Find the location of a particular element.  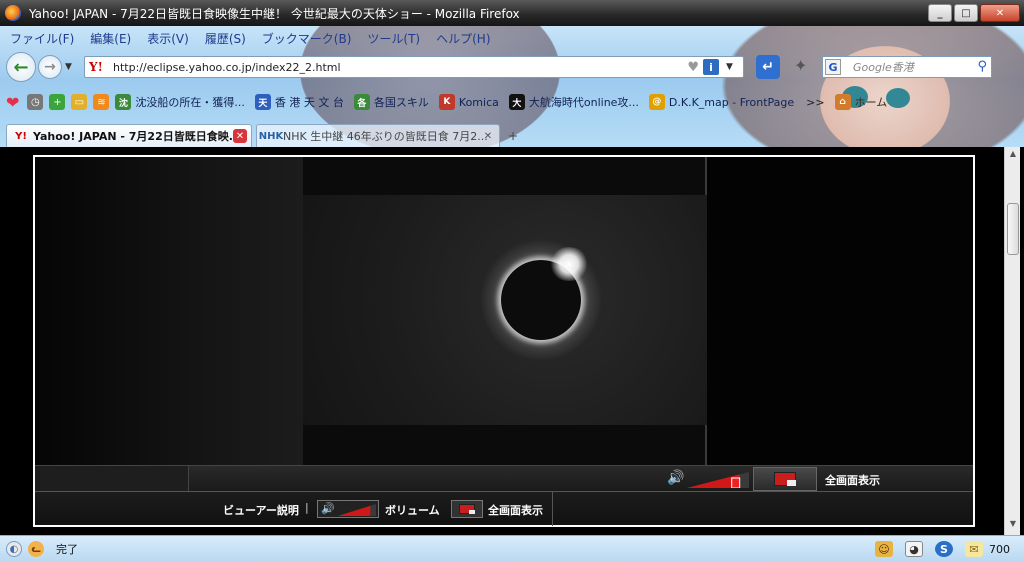

fullscreen-button is located at coordinates (785, 479).